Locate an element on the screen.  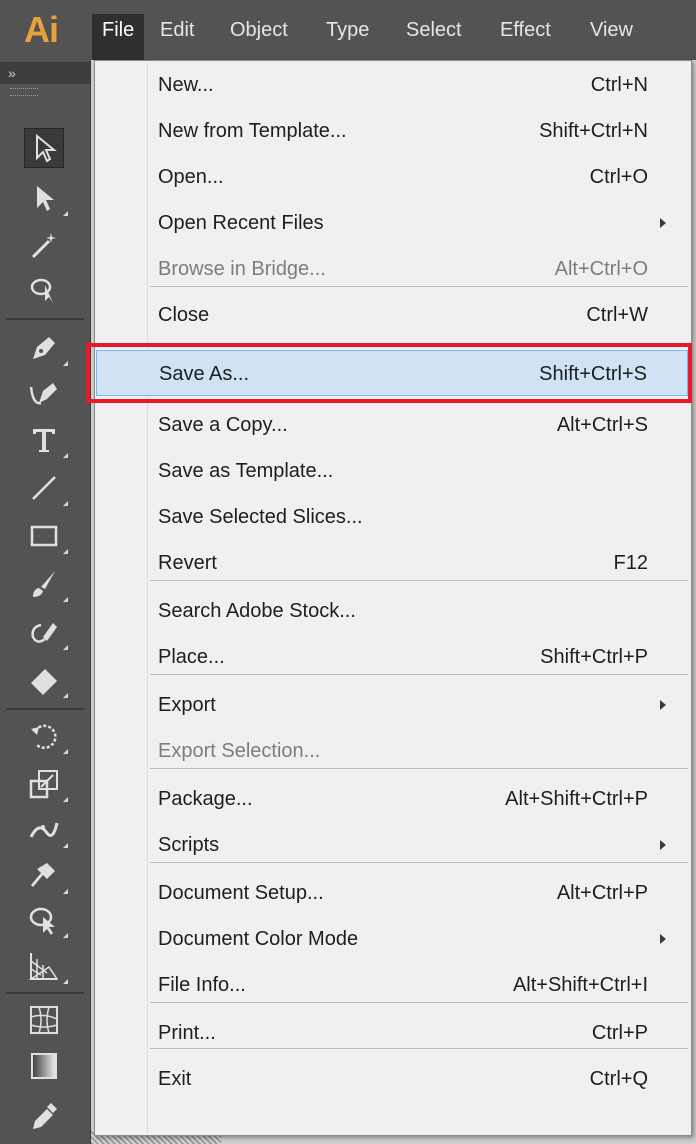
menu-item-label: Exit is located at coordinates (175, 1079).